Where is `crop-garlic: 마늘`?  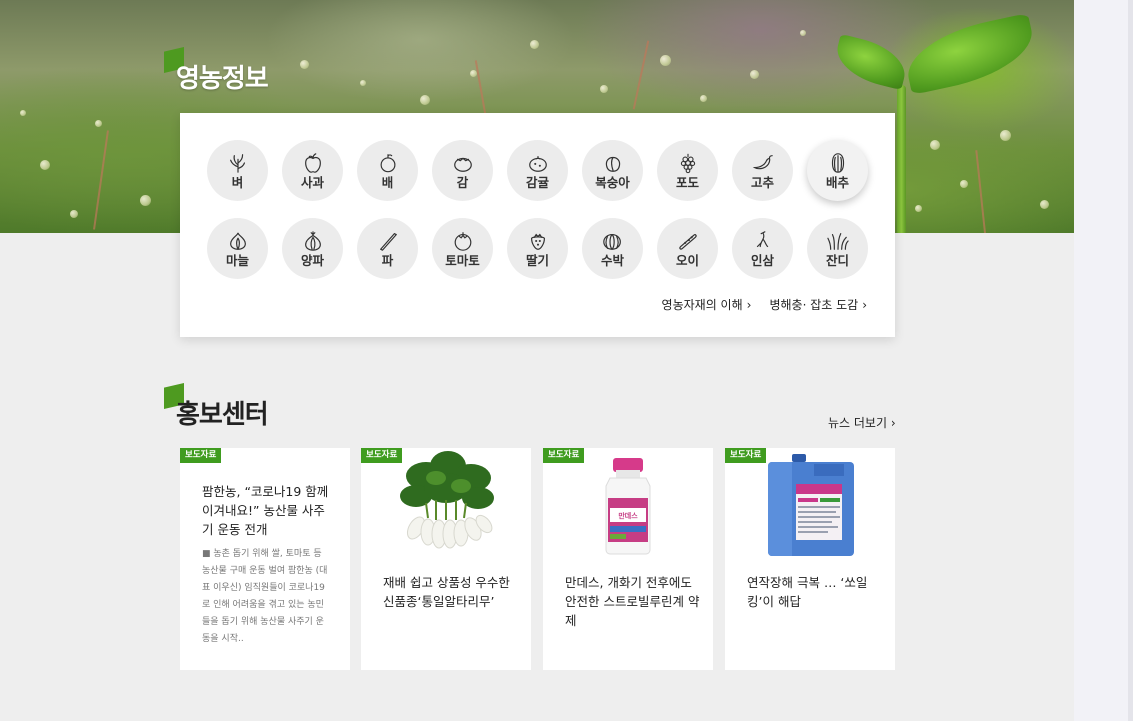
crop-garlic: 마늘 is located at coordinates (237, 248).